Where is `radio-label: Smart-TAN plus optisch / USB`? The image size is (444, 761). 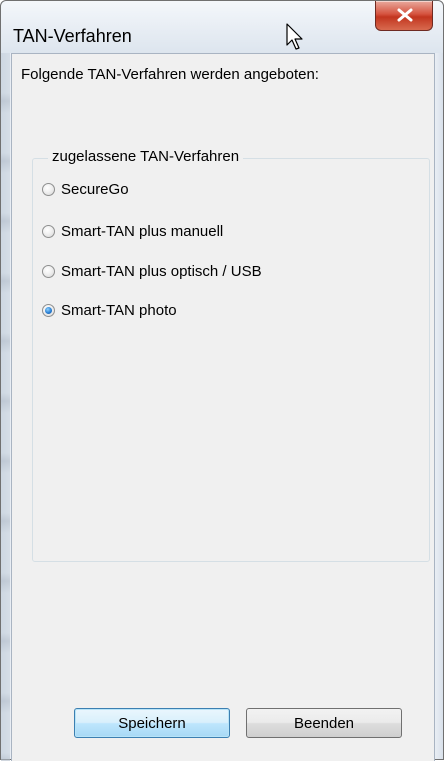
radio-label: Smart-TAN plus optisch / USB is located at coordinates (161, 271).